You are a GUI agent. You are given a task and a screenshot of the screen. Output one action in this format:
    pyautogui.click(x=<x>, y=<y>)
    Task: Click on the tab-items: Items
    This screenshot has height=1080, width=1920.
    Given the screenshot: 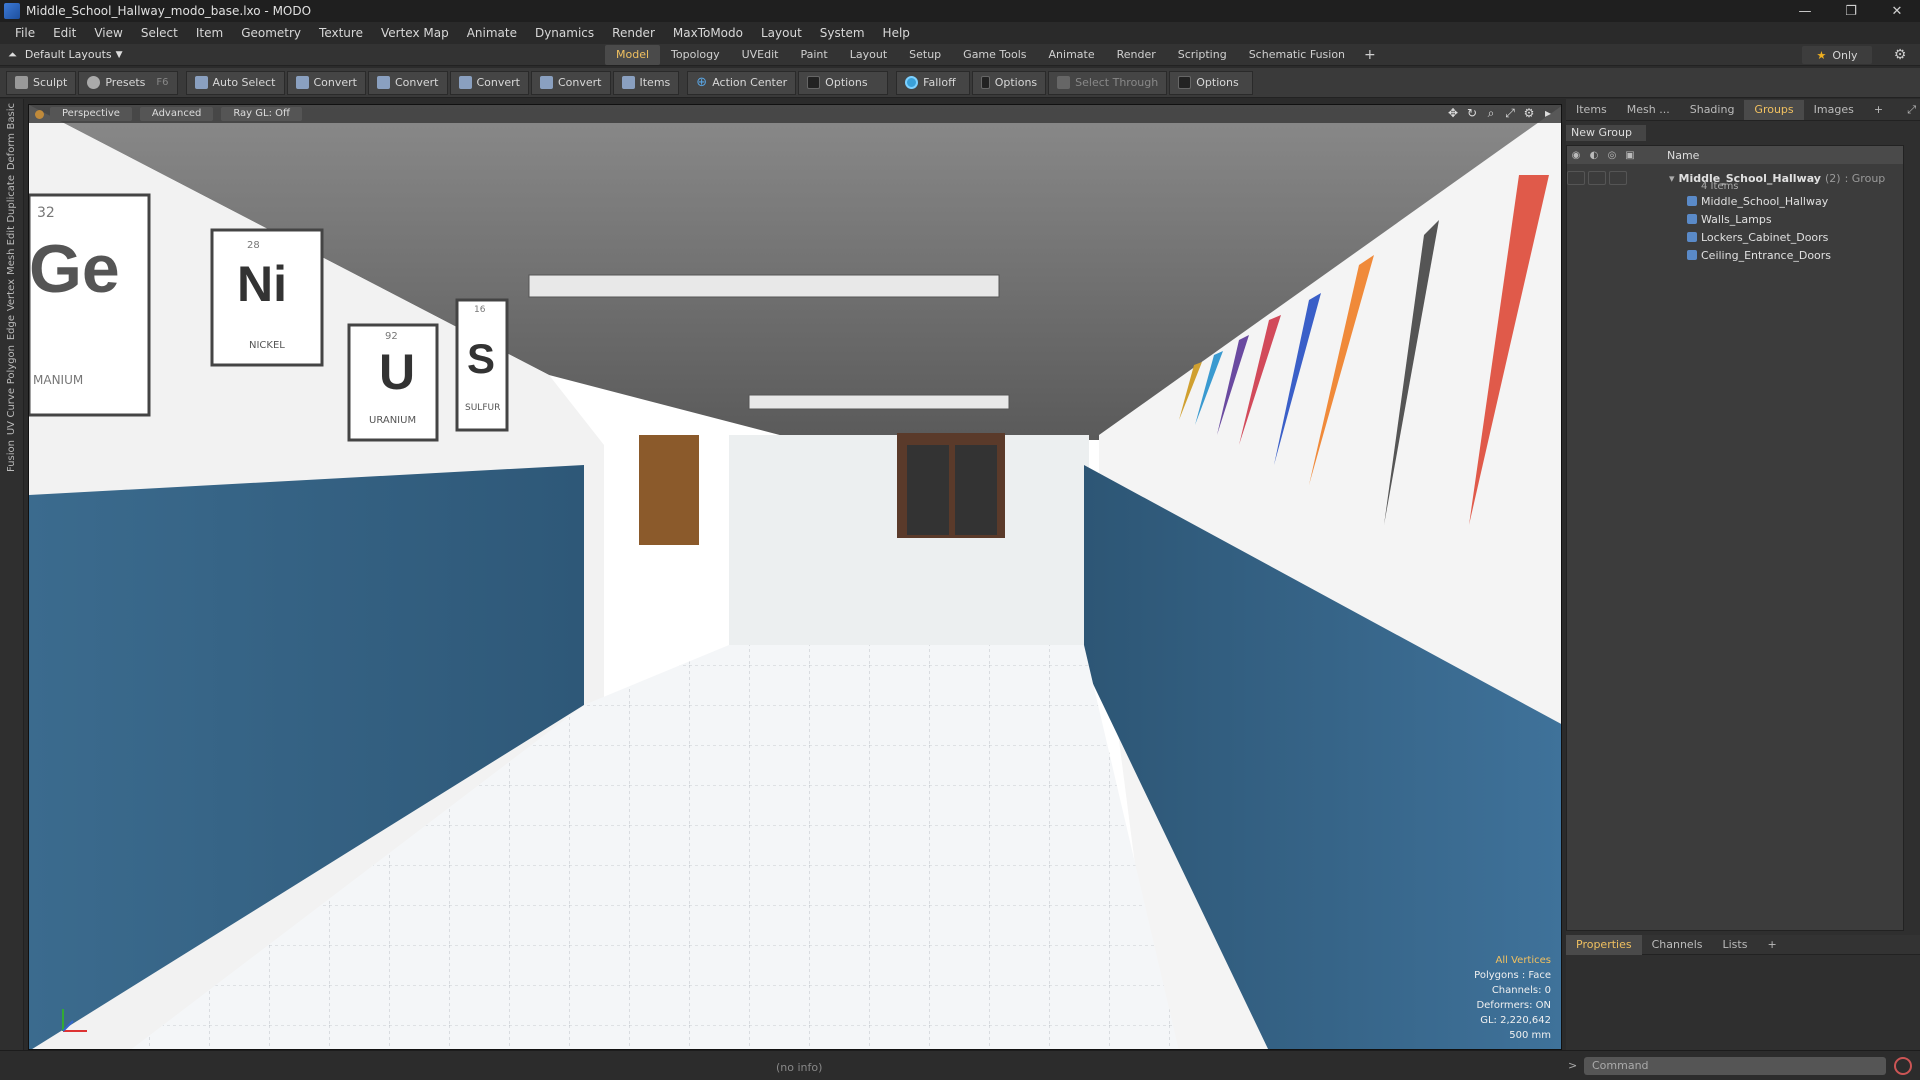 What is the action you would take?
    pyautogui.click(x=1591, y=110)
    